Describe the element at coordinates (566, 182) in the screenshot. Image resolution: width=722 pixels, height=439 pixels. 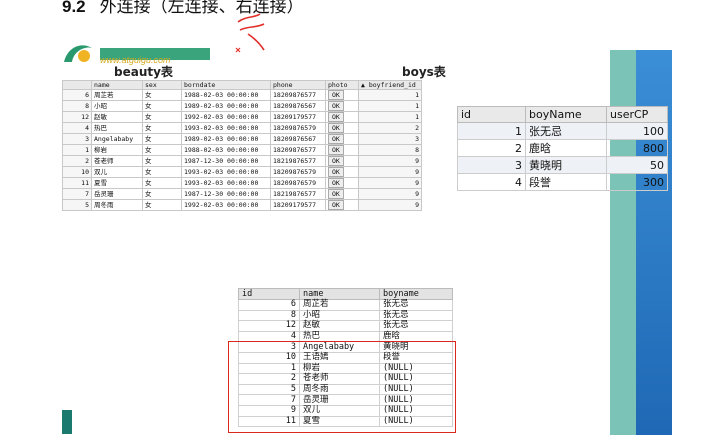
I see `table-cell: 段誉` at that location.